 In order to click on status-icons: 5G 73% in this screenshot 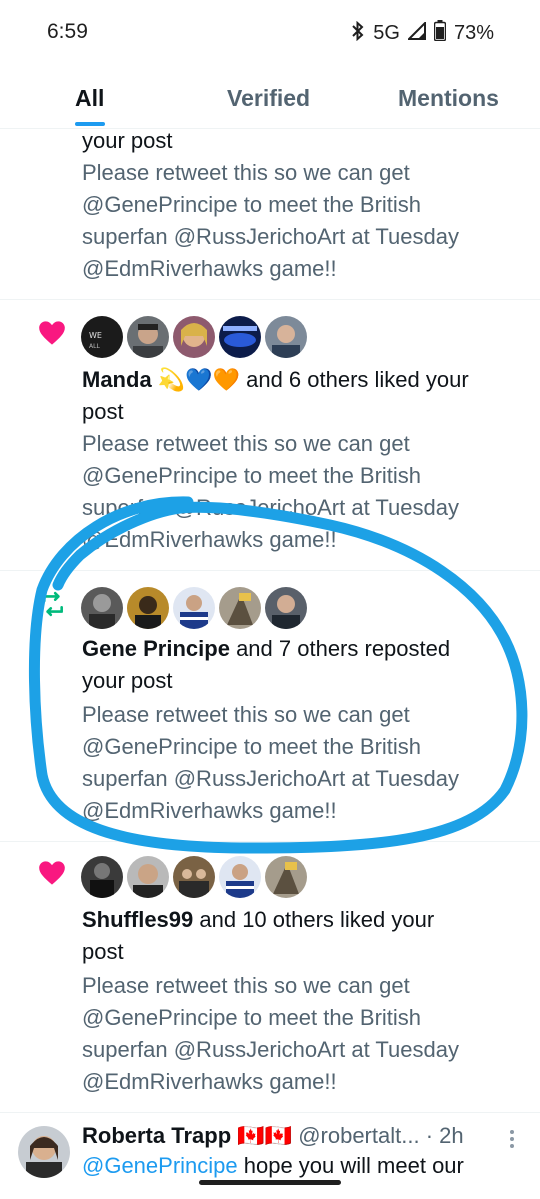, I will do `click(422, 33)`.